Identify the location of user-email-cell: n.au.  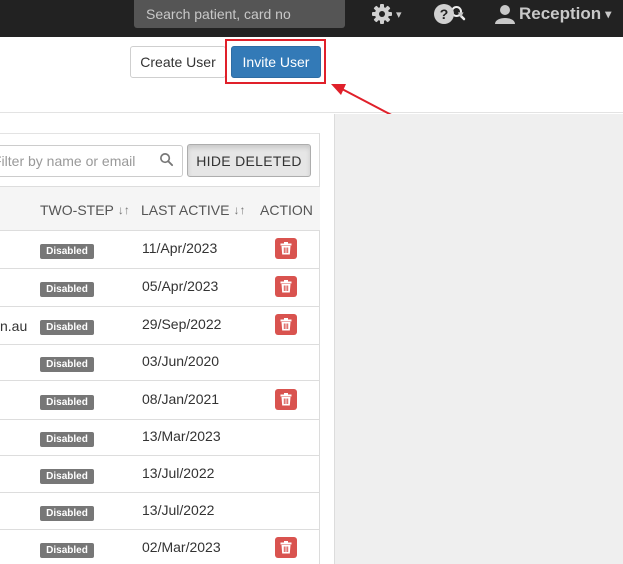
(14, 326).